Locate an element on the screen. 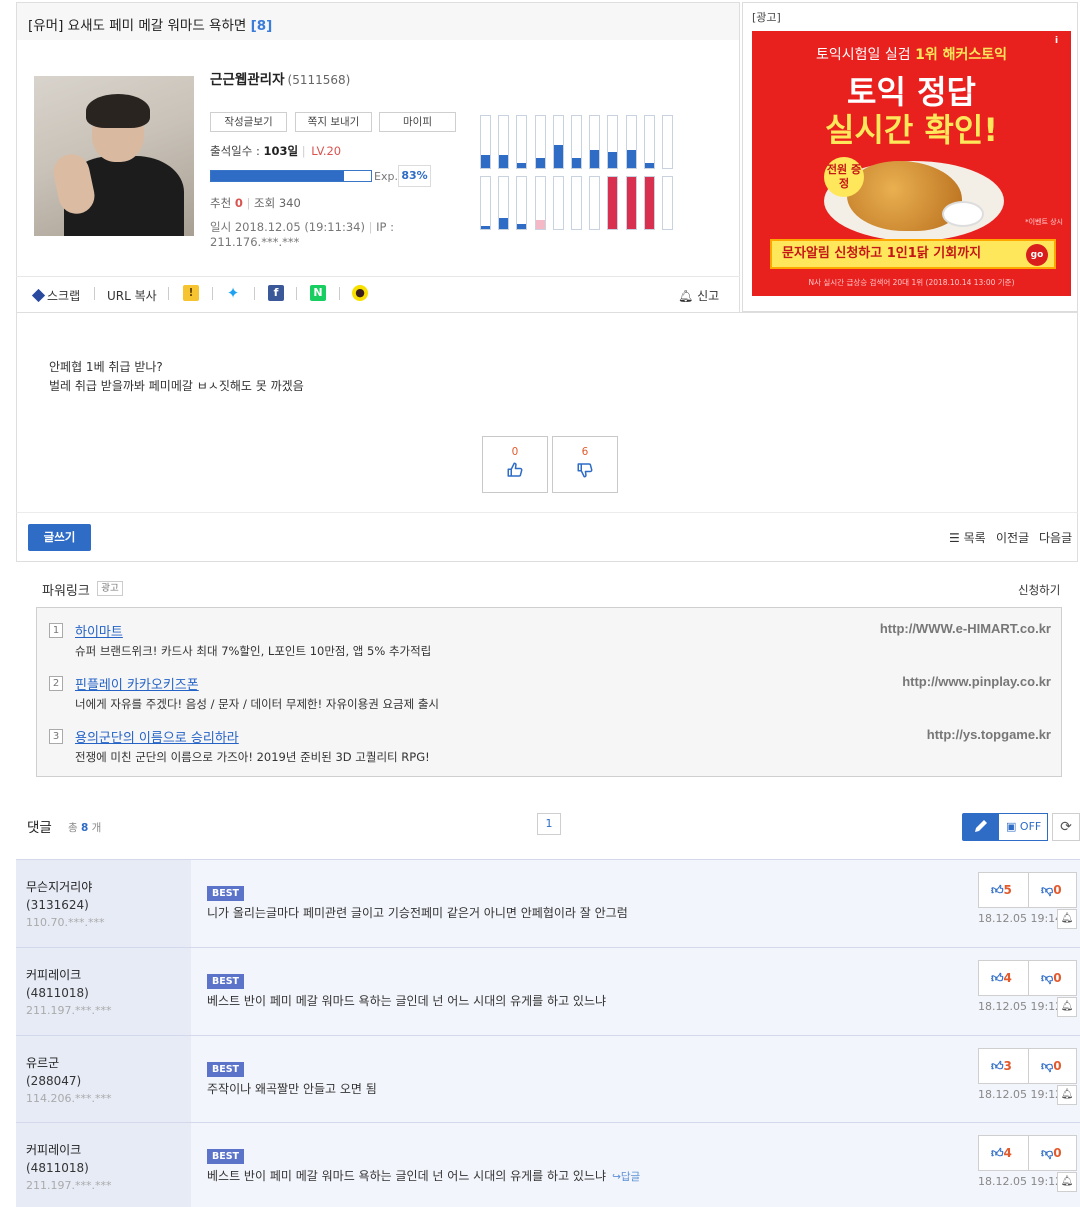 This screenshot has height=1207, width=1080. powerlink-apply-link: 신청하기 is located at coordinates (1039, 590).